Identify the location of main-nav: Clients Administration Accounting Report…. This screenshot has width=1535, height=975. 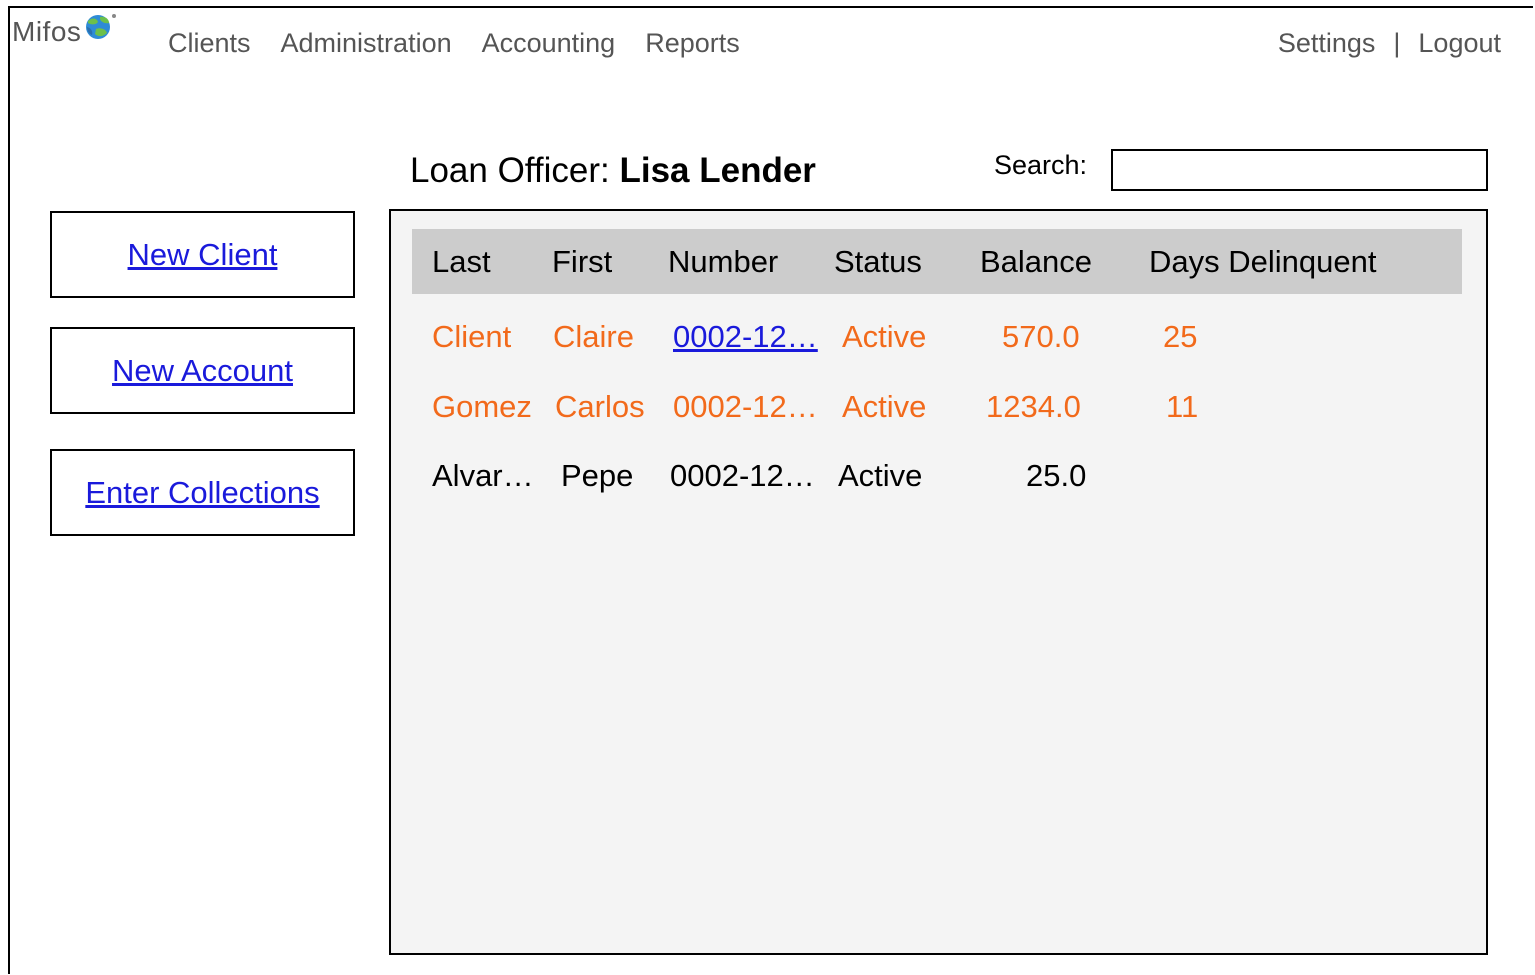
(454, 43).